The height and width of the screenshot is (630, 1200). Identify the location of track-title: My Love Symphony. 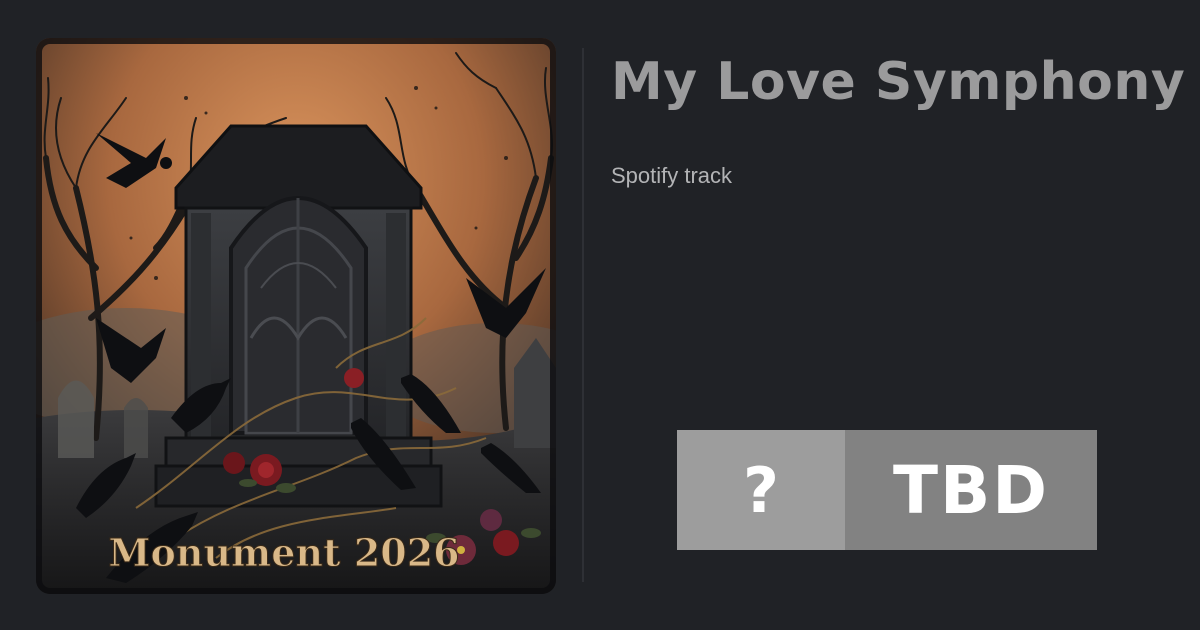
(898, 82).